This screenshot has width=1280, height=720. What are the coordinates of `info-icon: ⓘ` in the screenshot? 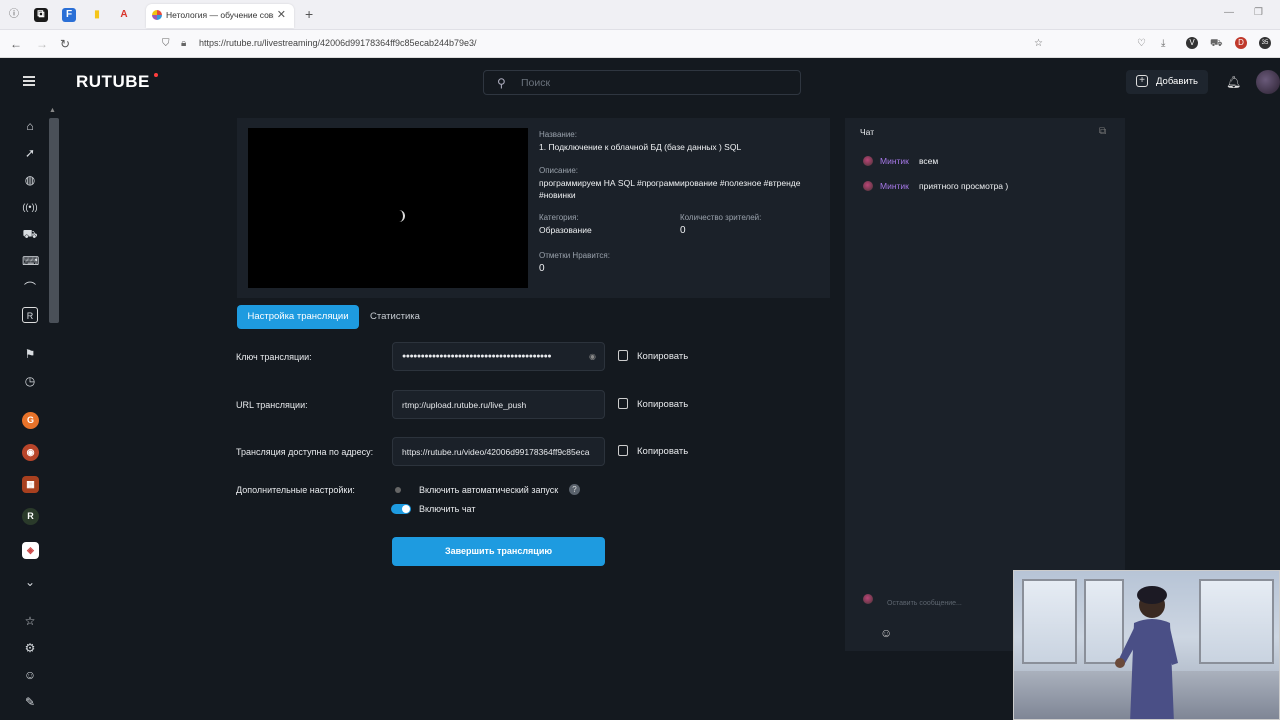 It's located at (14, 15).